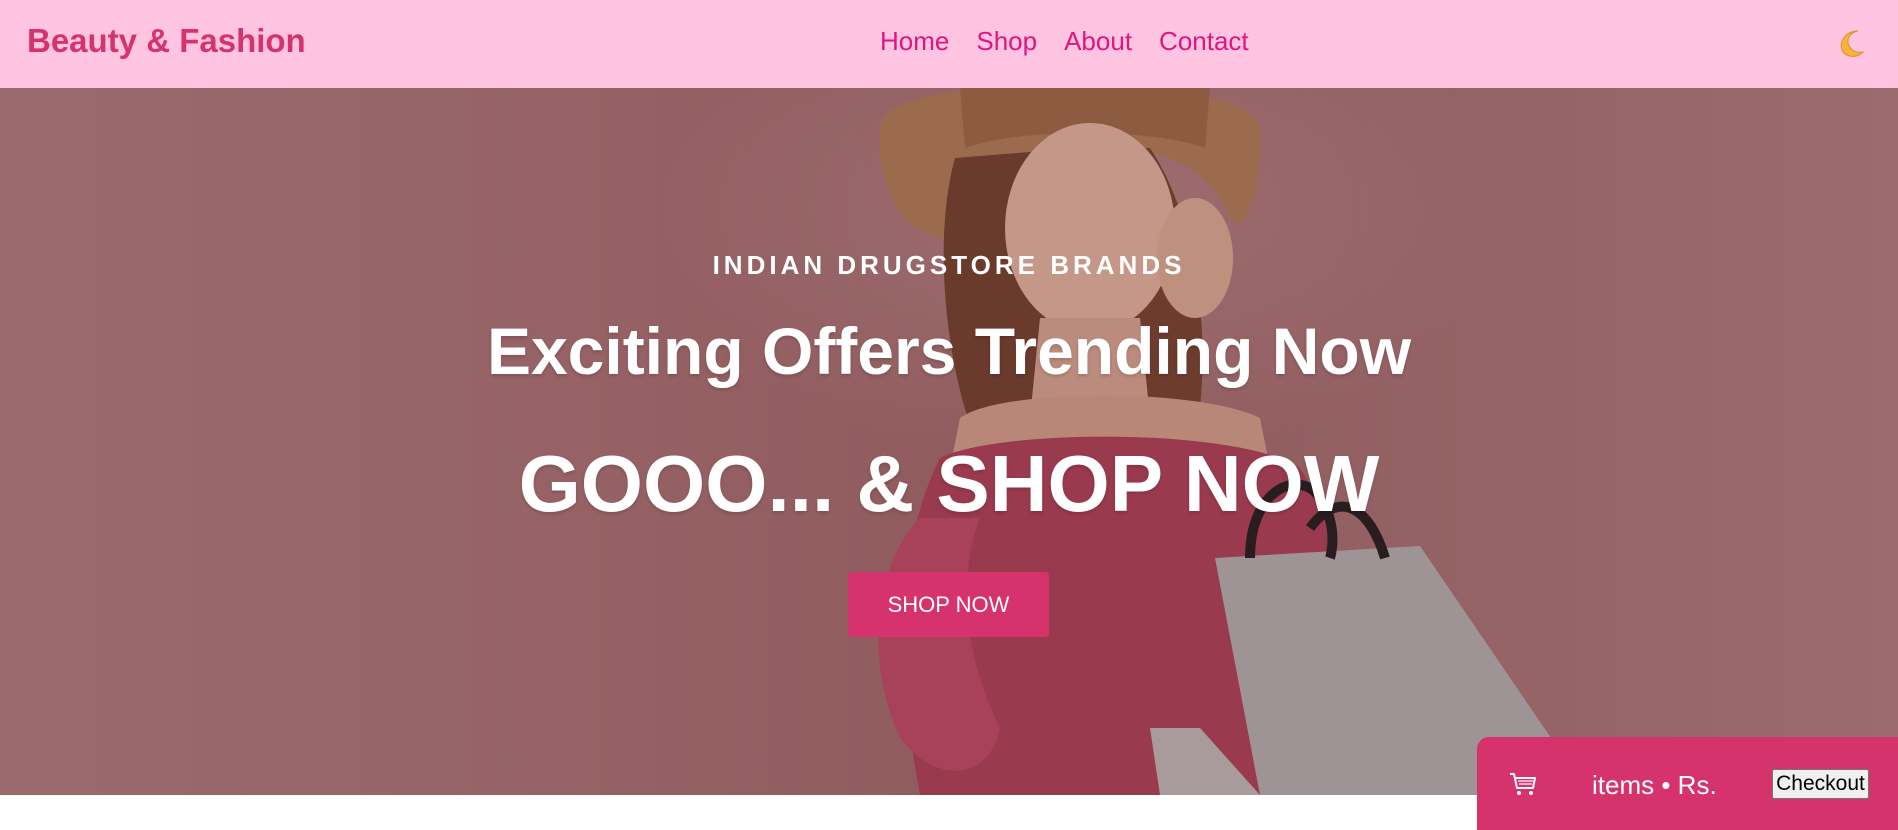 This screenshot has height=830, width=1898. I want to click on brand-logo: Beauty & Fashion, so click(166, 41).